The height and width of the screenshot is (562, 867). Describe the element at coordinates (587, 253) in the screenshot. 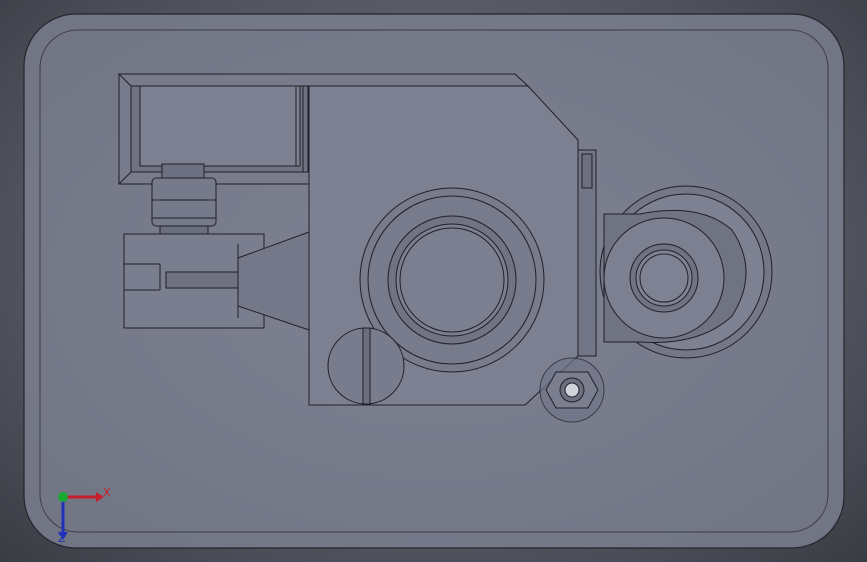

I see `side-plate` at that location.